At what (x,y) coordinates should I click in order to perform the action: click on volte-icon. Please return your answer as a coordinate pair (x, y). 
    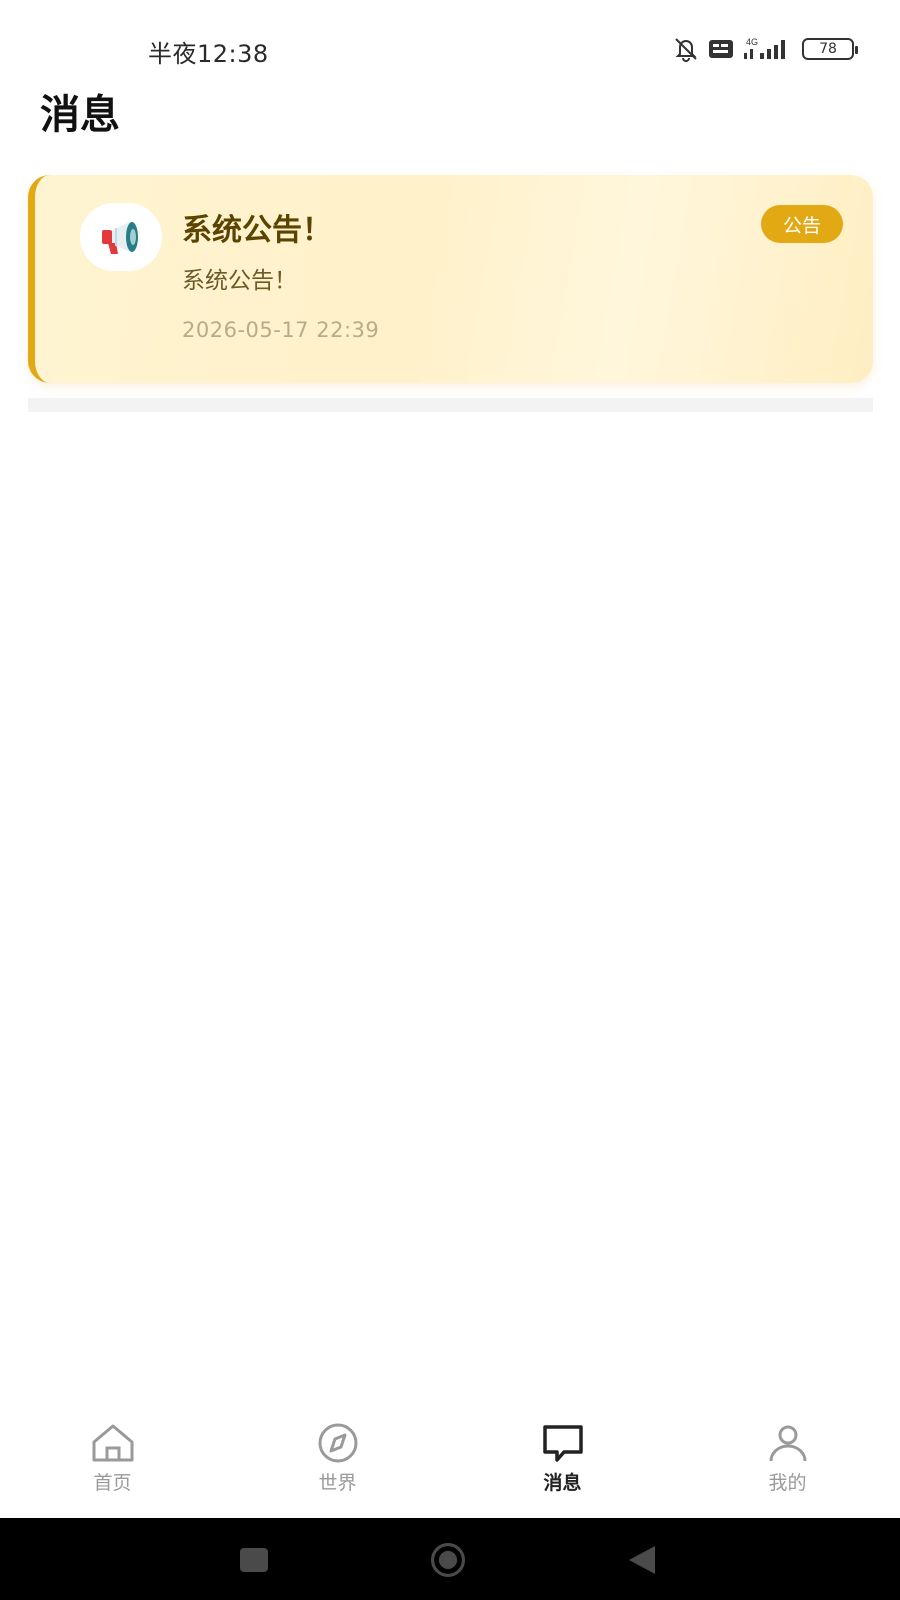
    Looking at the image, I should click on (721, 49).